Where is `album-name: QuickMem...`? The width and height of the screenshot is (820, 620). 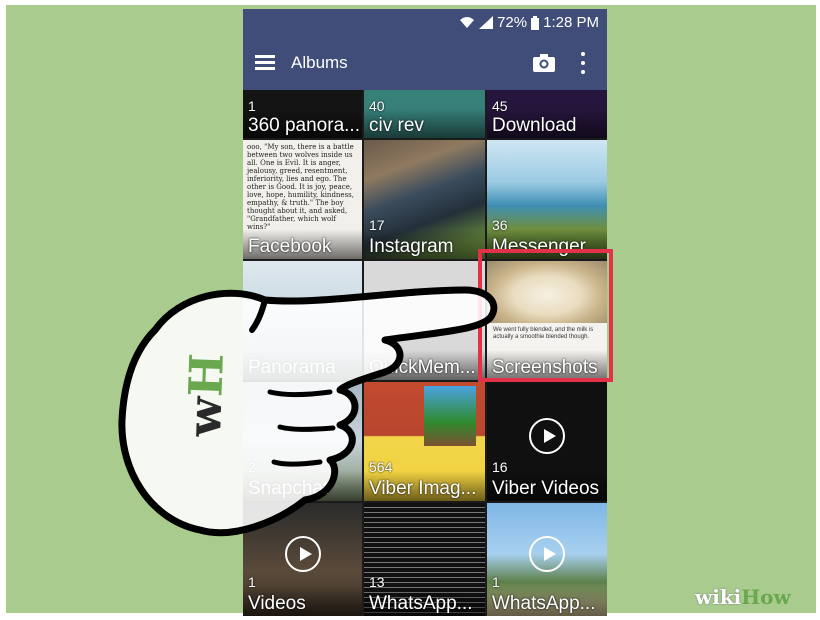 album-name: QuickMem... is located at coordinates (422, 367).